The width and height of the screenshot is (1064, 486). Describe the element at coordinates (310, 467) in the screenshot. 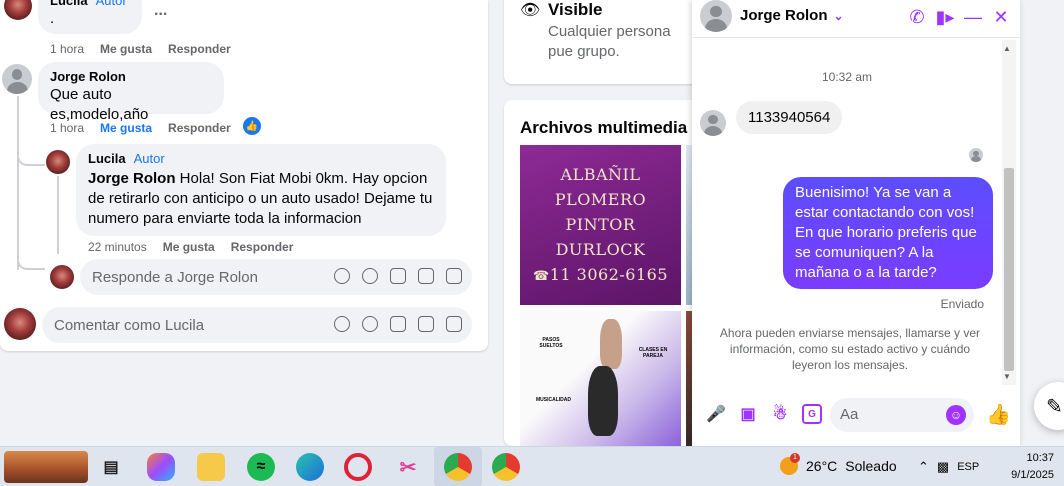

I see `edge-icon` at that location.